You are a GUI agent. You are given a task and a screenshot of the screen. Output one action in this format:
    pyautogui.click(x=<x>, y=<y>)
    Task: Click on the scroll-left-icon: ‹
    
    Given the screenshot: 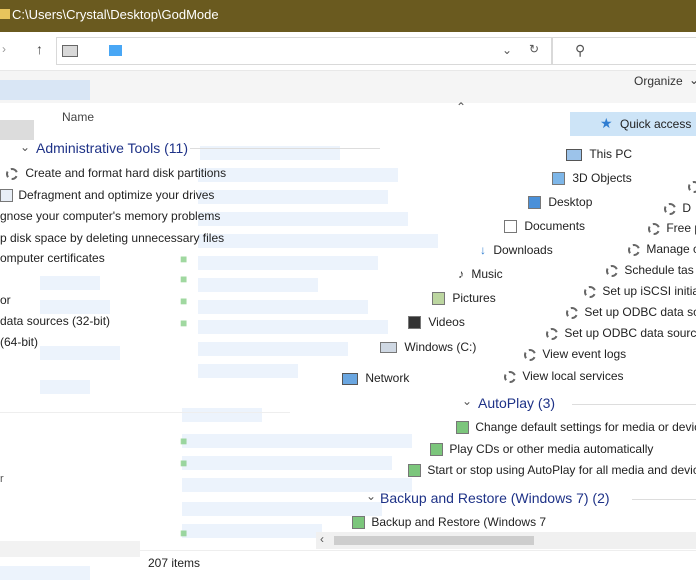 What is the action you would take?
    pyautogui.click(x=322, y=539)
    